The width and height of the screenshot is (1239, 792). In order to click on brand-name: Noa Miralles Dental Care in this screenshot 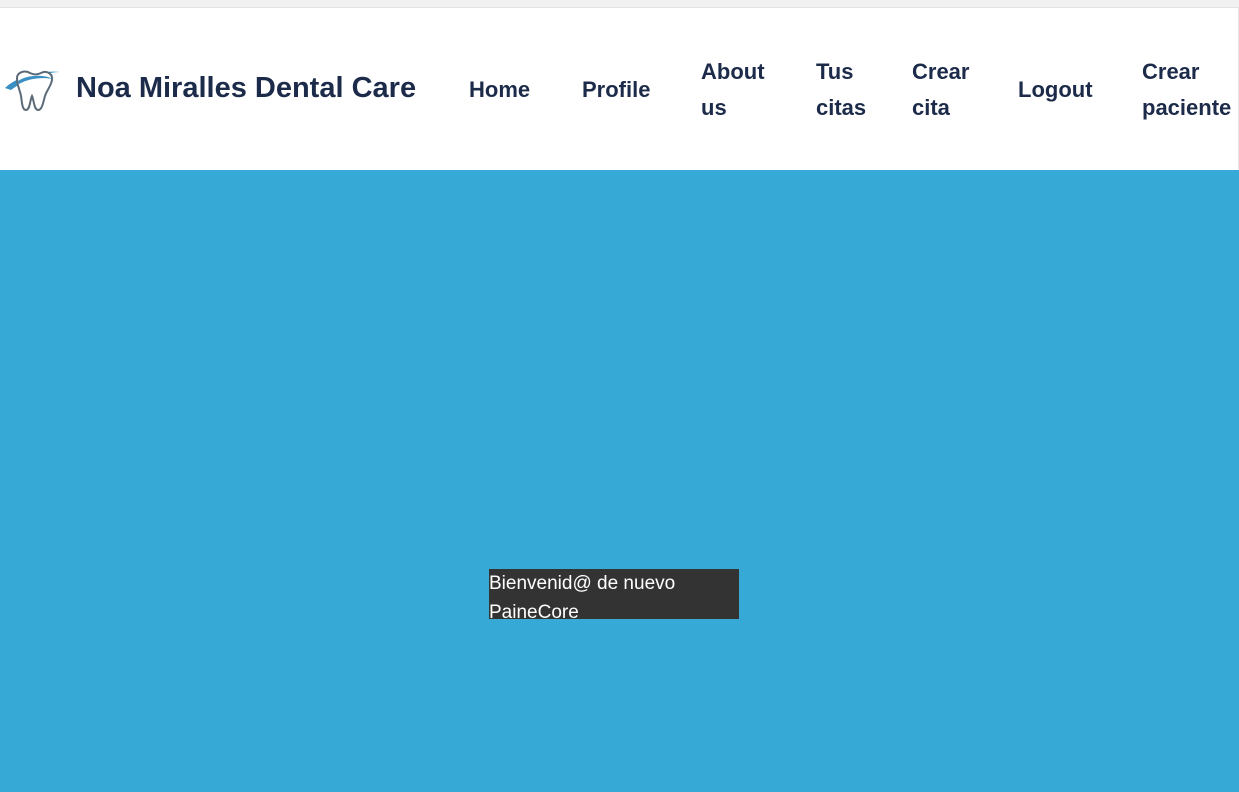, I will do `click(246, 88)`.